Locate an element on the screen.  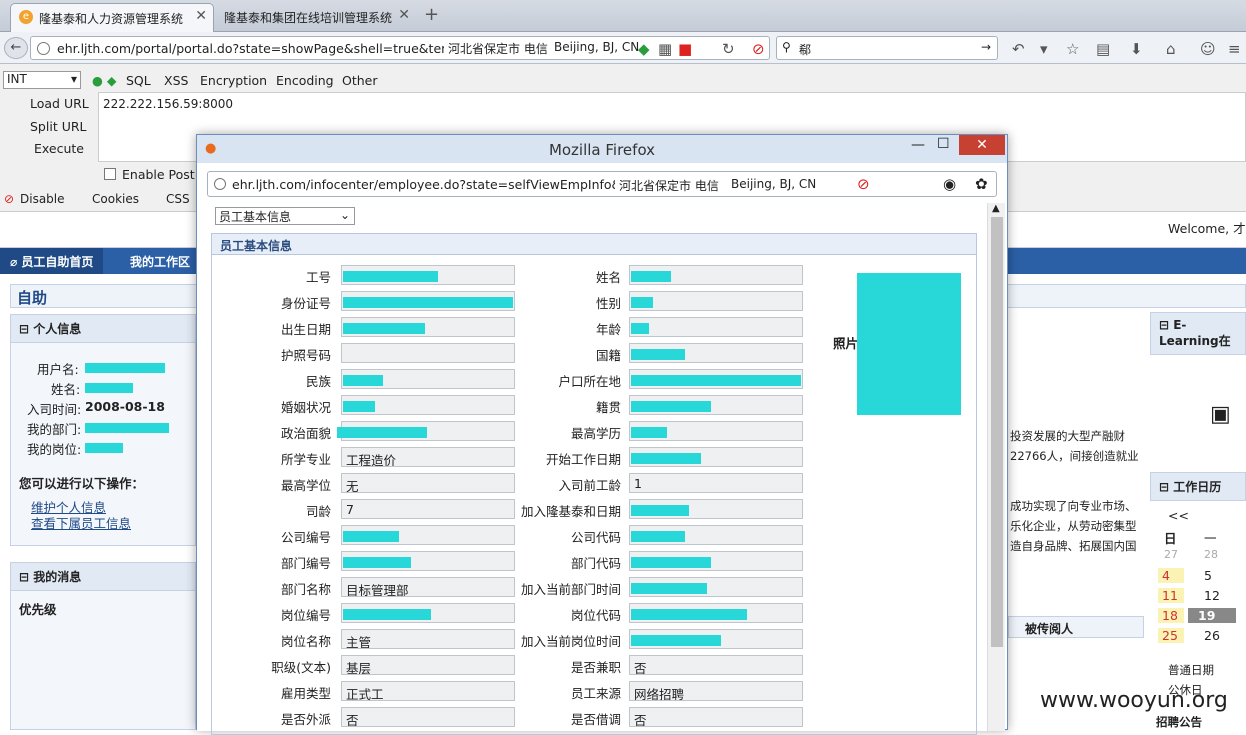
left-field-value: 目标管理部 is located at coordinates (428, 587).